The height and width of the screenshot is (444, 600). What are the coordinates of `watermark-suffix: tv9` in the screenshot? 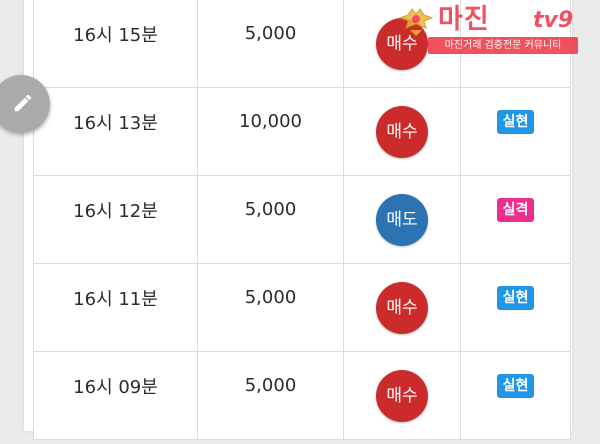 It's located at (553, 20).